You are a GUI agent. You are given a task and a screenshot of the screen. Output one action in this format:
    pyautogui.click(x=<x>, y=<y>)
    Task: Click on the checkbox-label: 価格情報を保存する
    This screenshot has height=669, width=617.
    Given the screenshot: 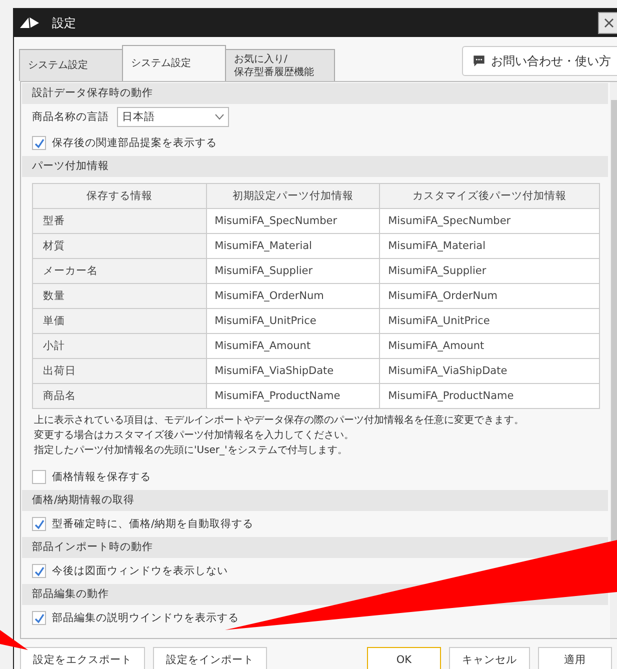 What is the action you would take?
    pyautogui.click(x=101, y=477)
    